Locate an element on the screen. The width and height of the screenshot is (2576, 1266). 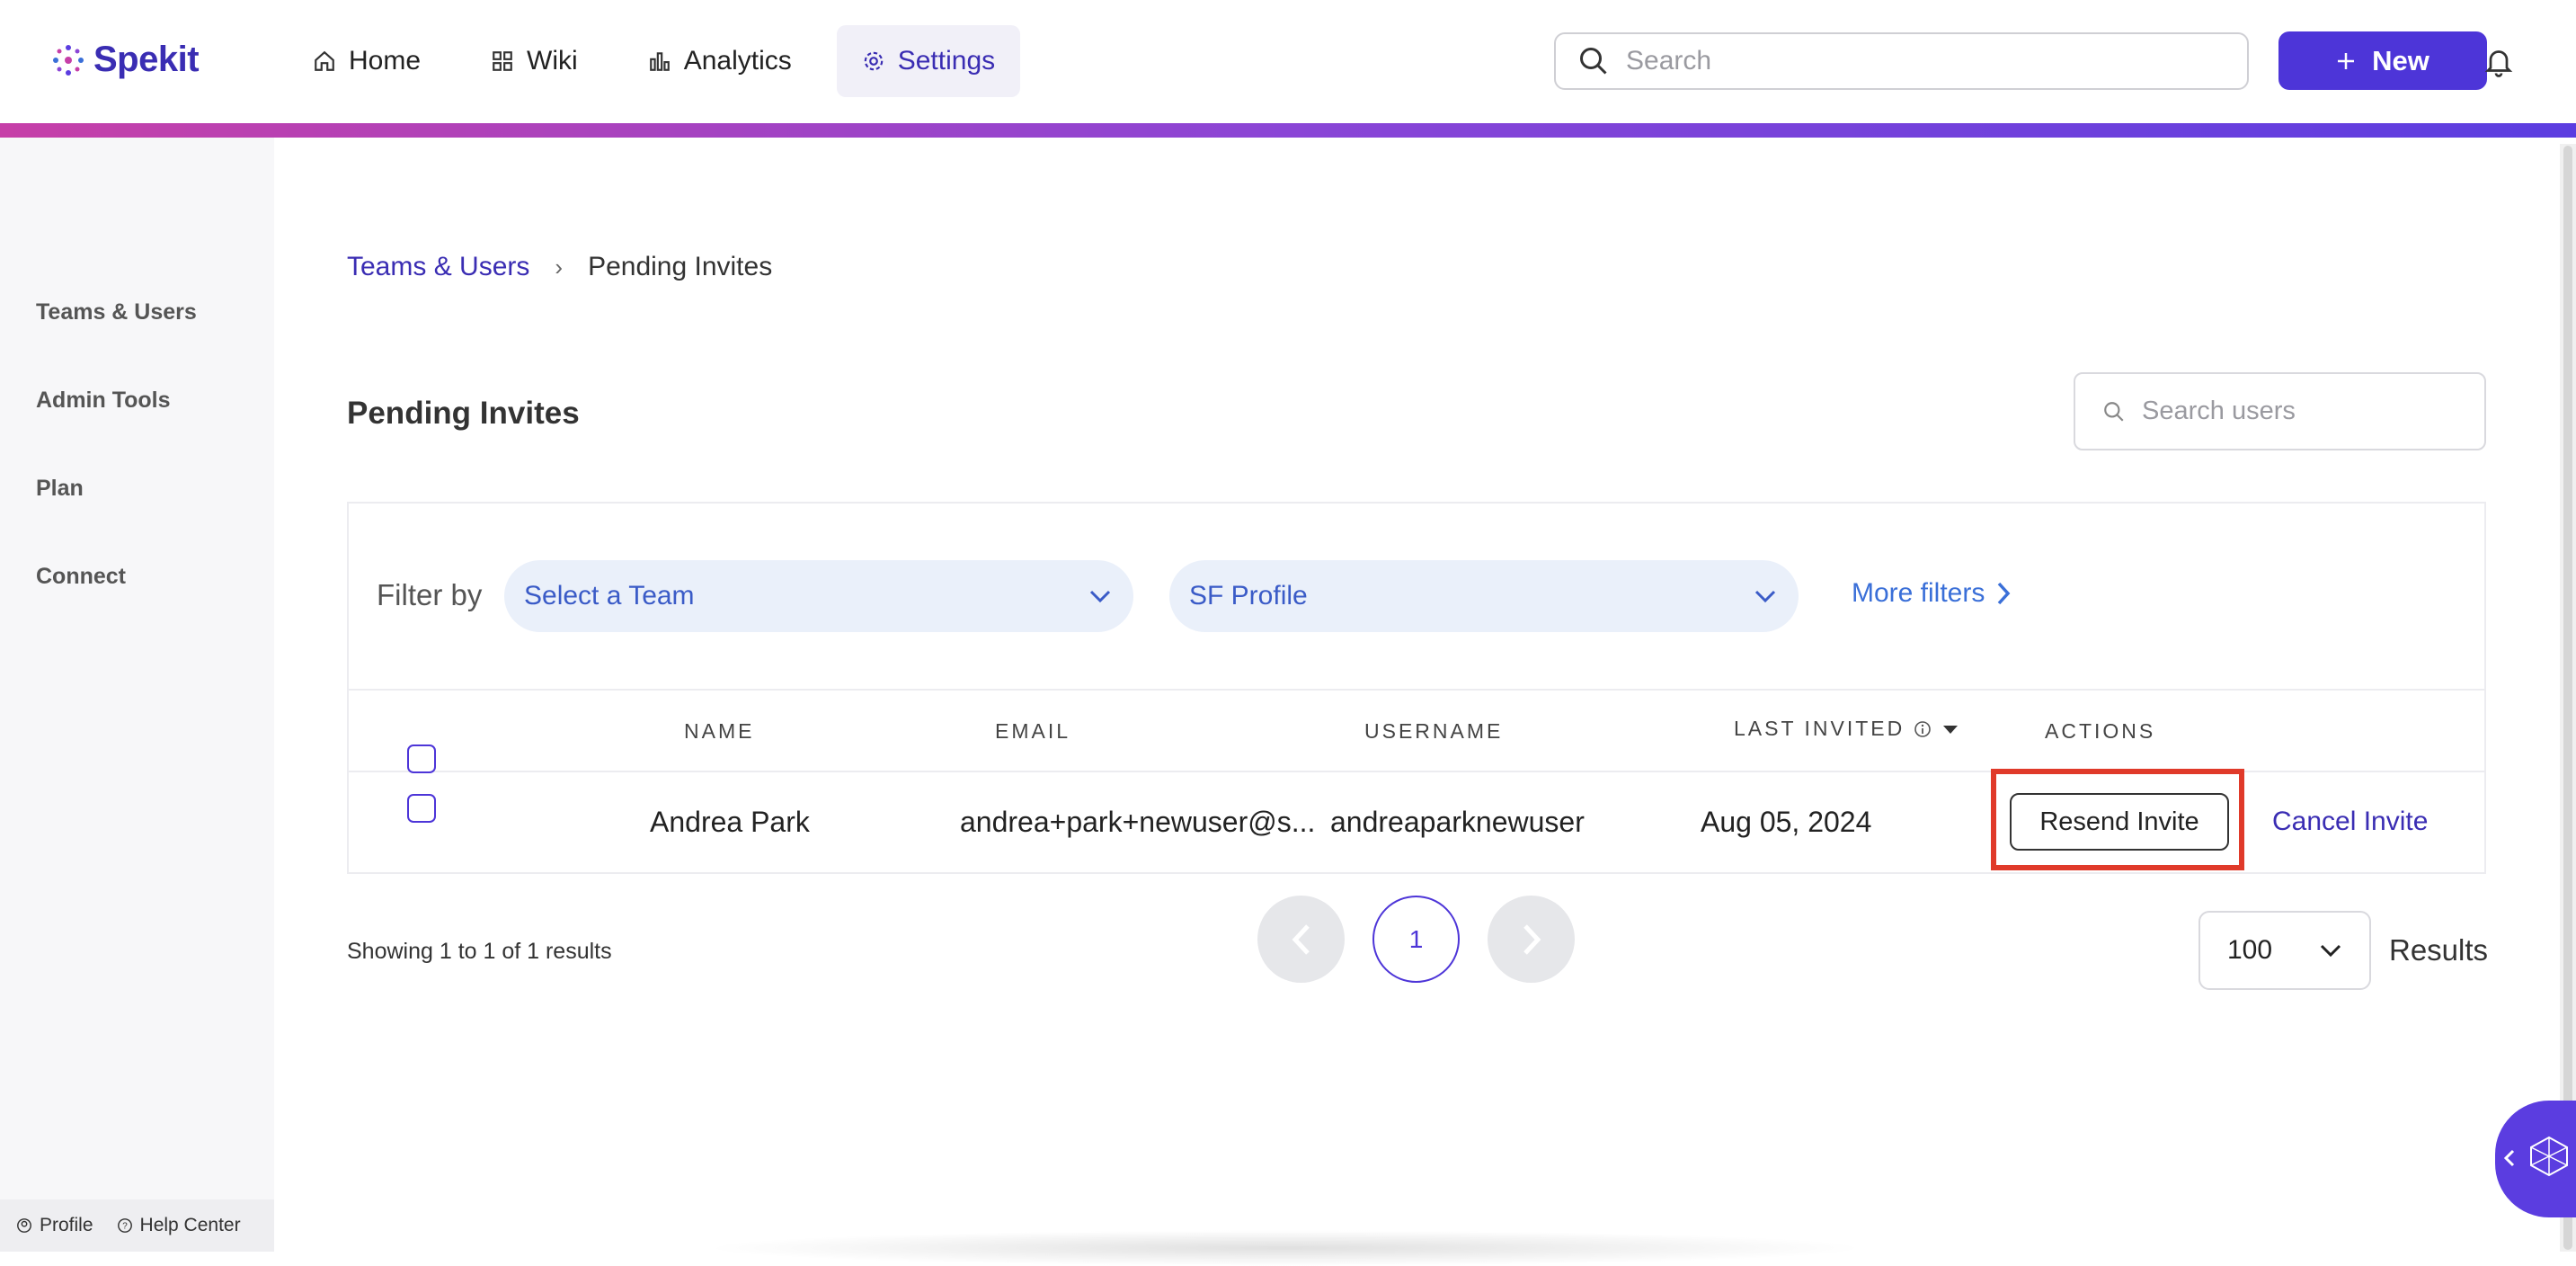
global-search is located at coordinates (1901, 61).